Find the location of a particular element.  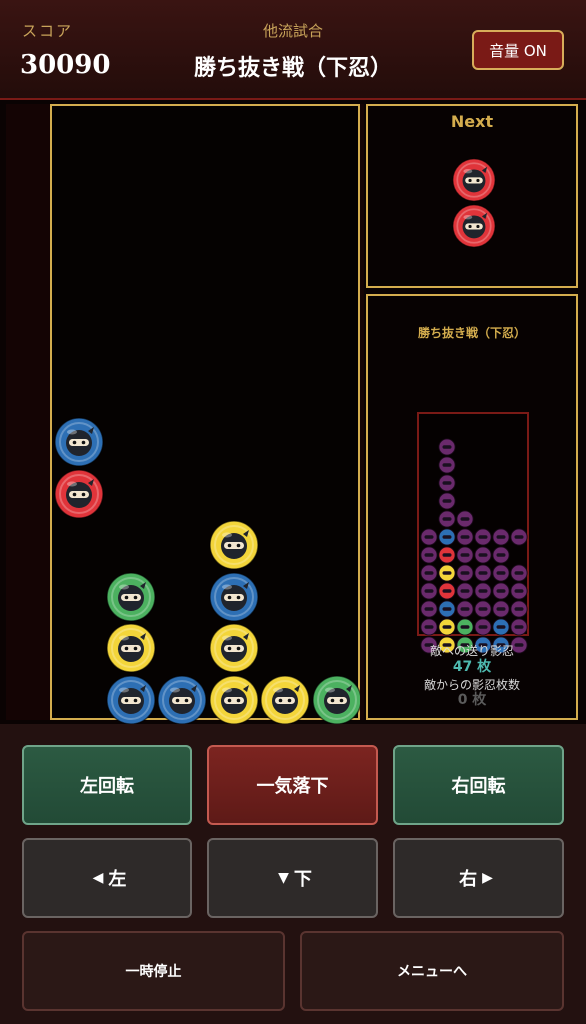

move-down-button: ▼ 下 is located at coordinates (292, 878).